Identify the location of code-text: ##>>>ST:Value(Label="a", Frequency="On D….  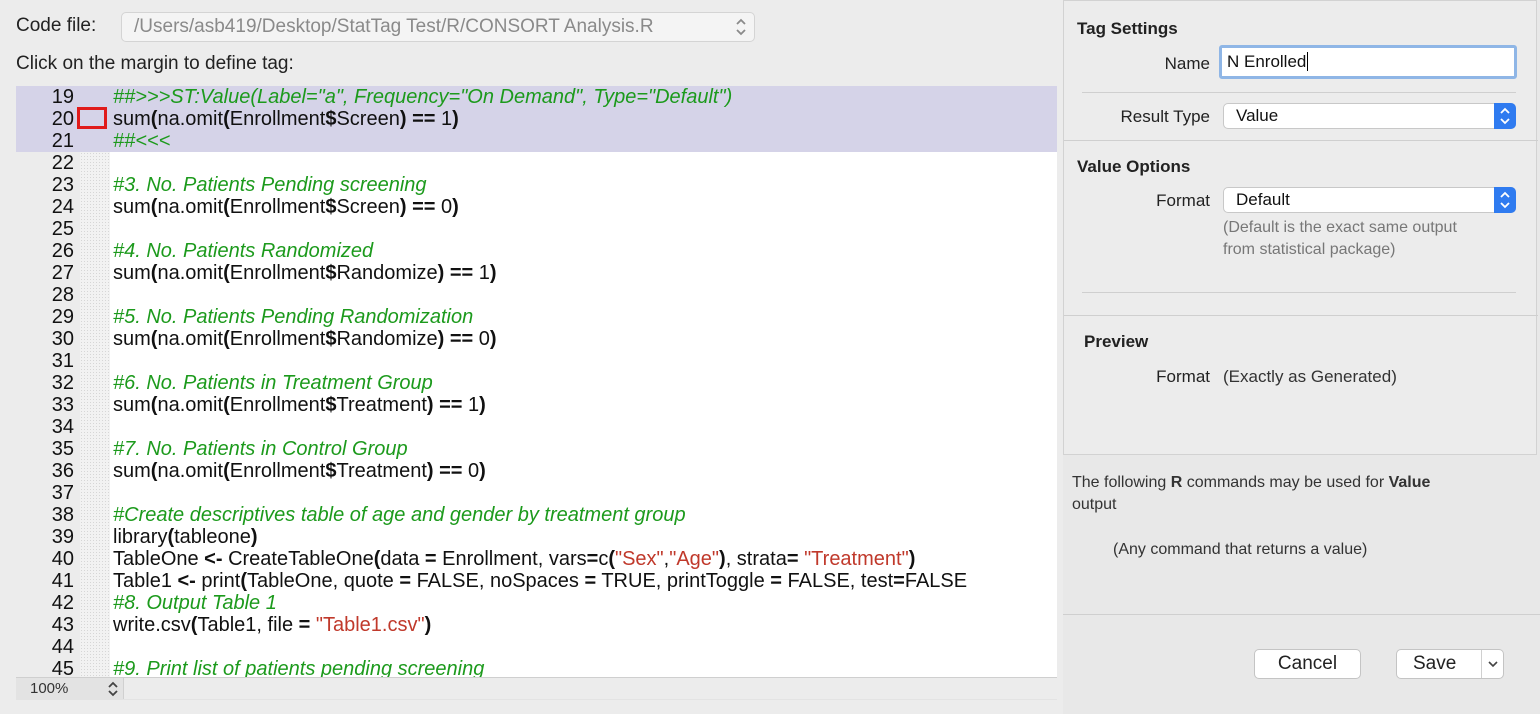
(422, 97).